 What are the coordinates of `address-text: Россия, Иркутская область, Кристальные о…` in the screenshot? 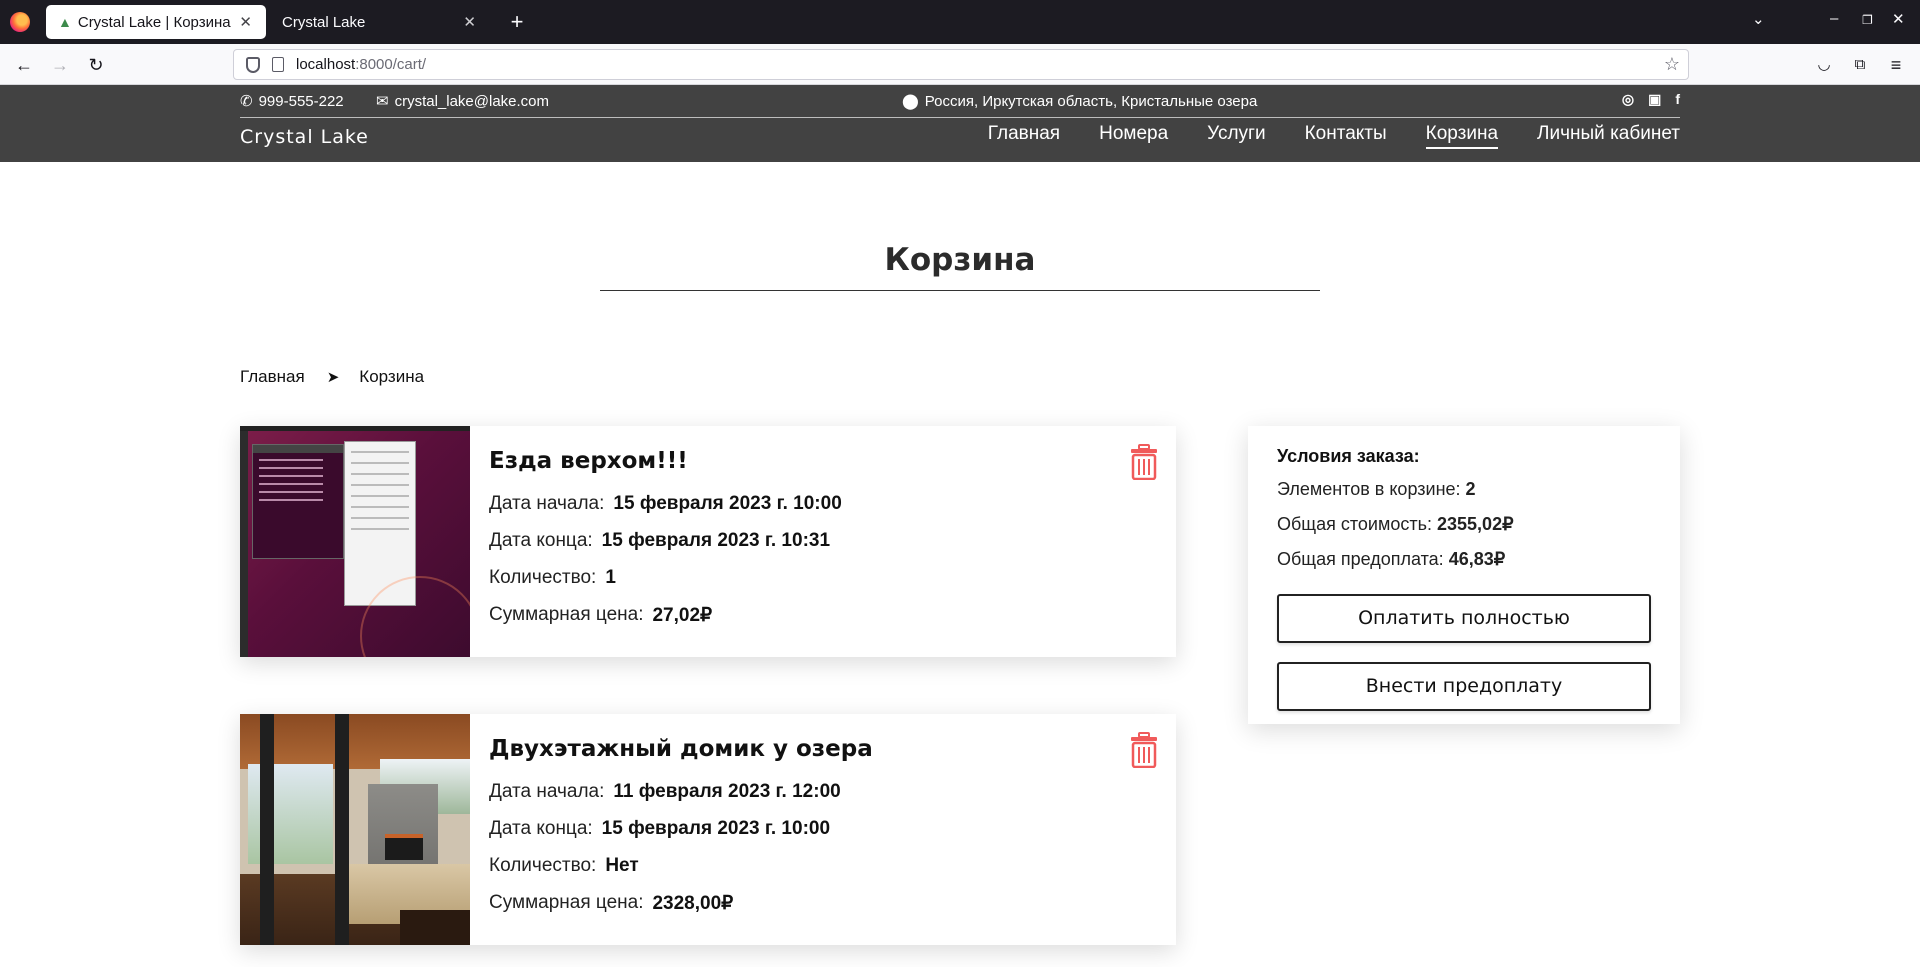 It's located at (1091, 101).